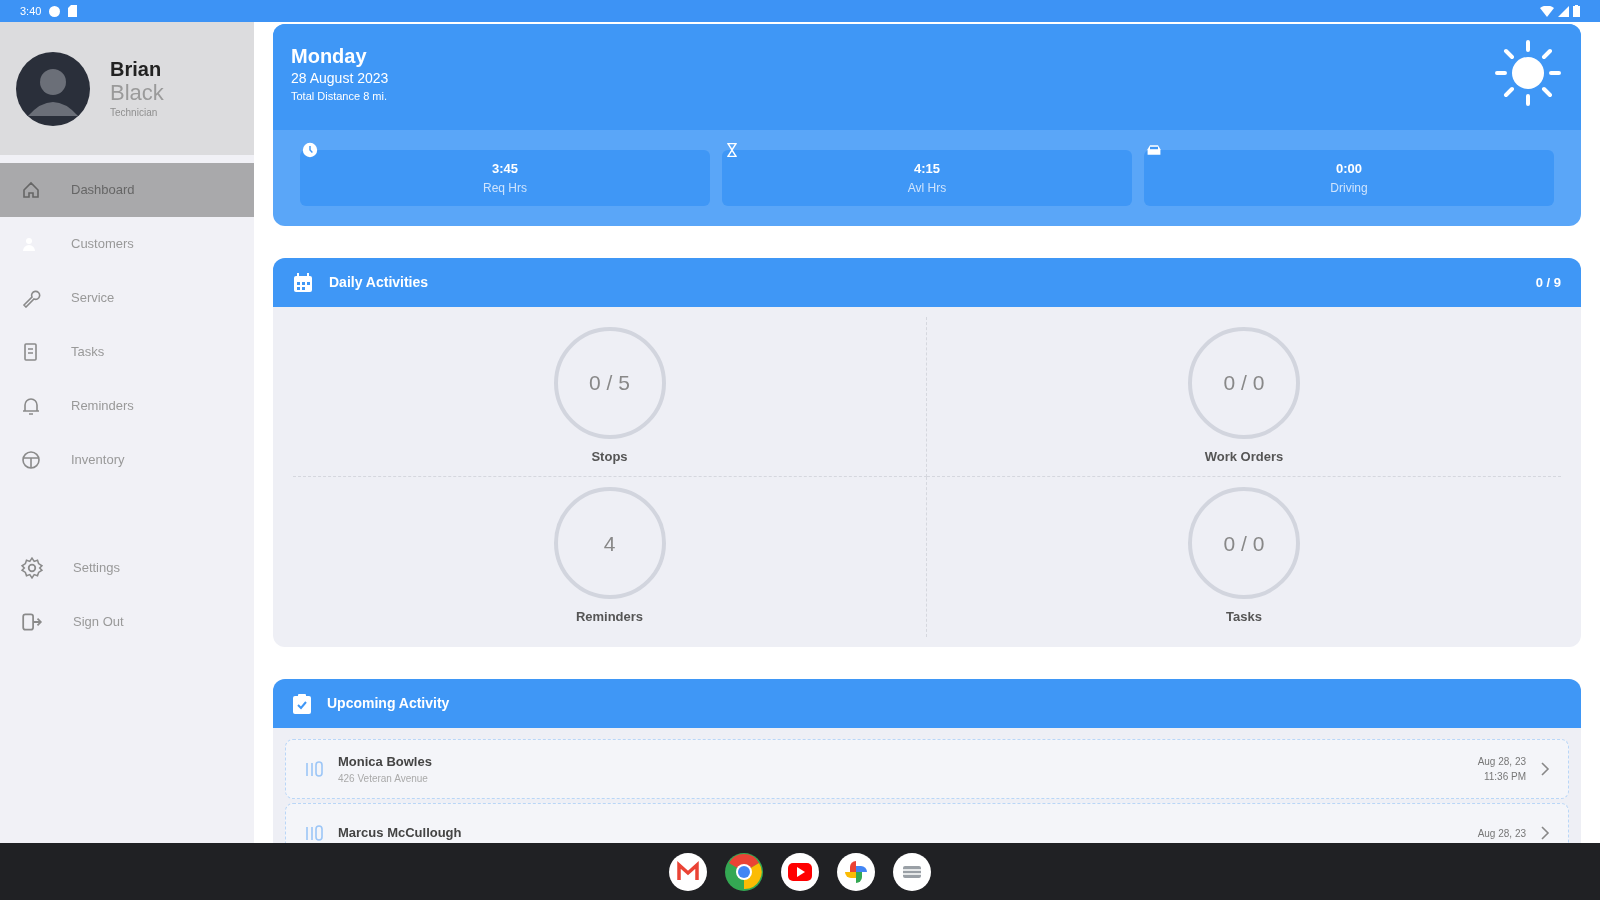 The image size is (1600, 900). Describe the element at coordinates (31, 406) in the screenshot. I see `bell-icon` at that location.